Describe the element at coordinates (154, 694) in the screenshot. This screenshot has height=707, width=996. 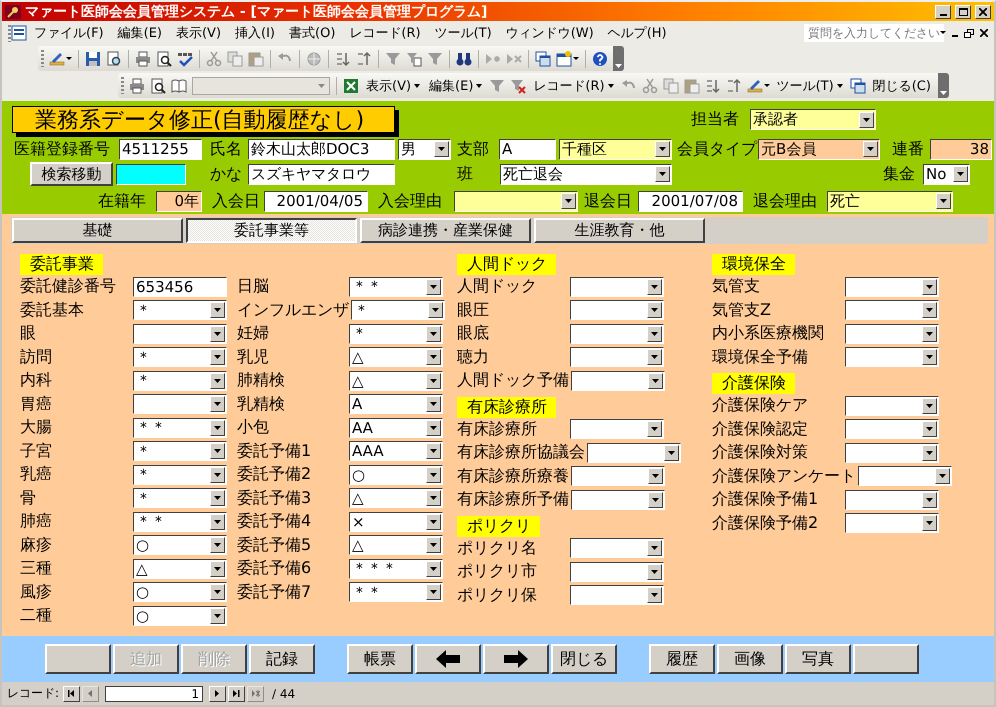
I see `record-number-field: 1` at that location.